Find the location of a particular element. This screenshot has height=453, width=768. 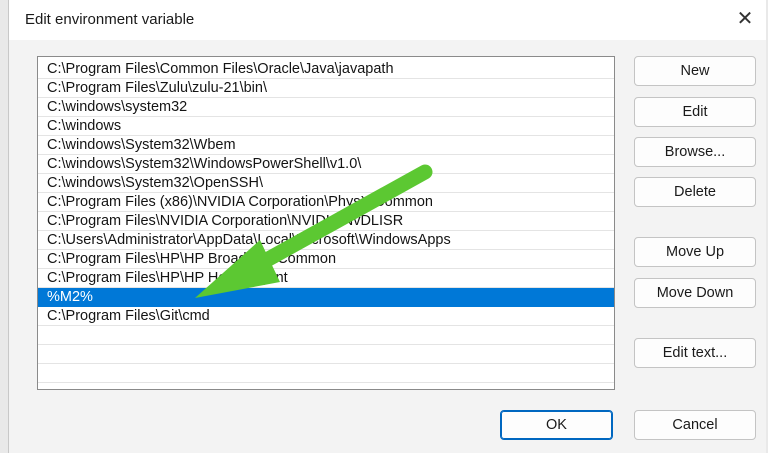

list-item: C:\windows\system32 is located at coordinates (326, 107).